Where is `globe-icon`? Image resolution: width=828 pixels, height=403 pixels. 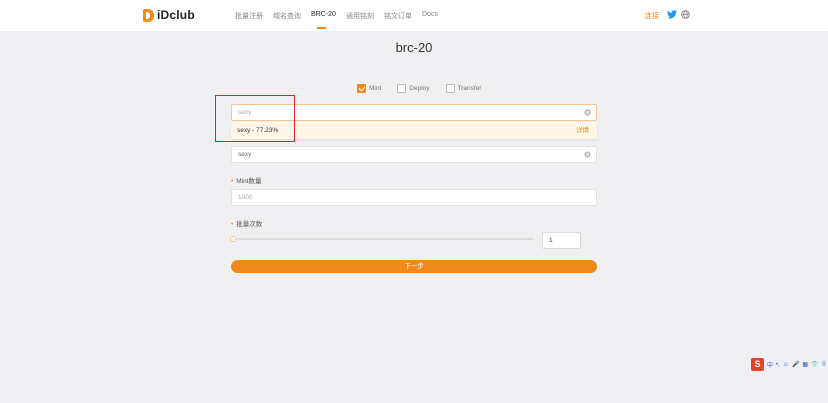
globe-icon is located at coordinates (685, 14).